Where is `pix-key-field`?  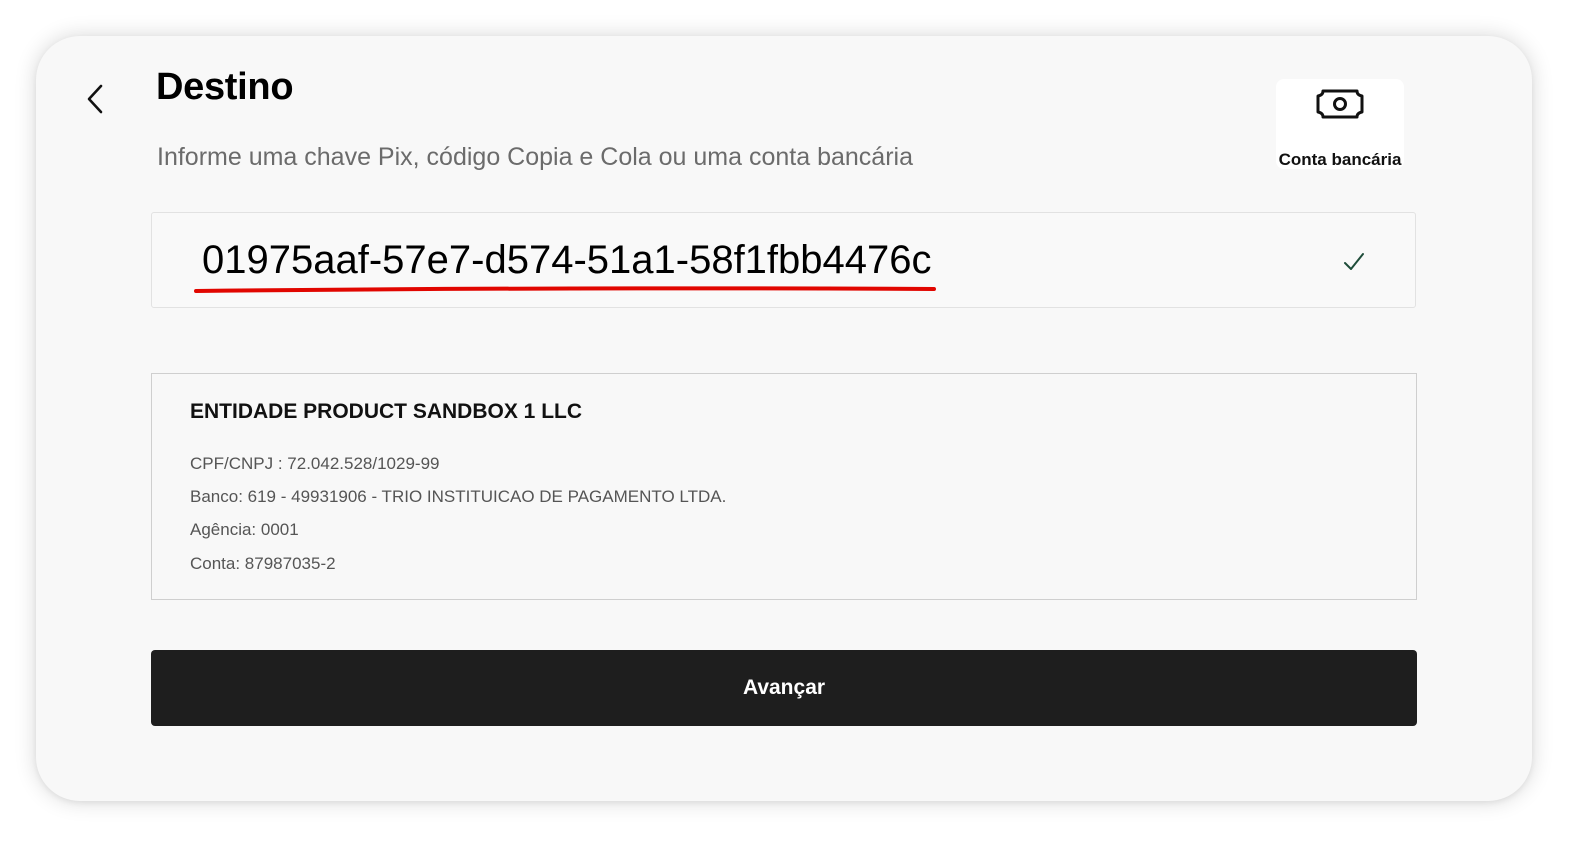 pix-key-field is located at coordinates (783, 260).